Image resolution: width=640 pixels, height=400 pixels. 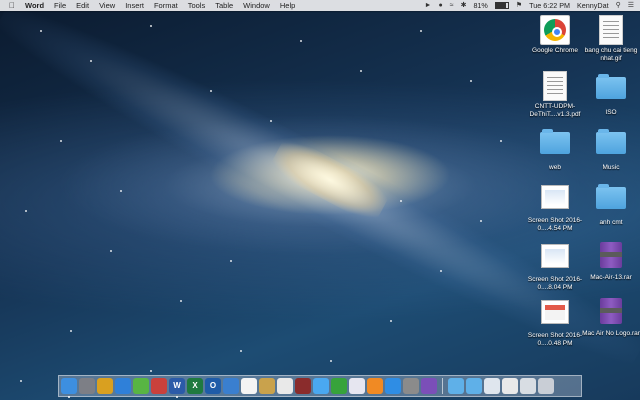 What do you see at coordinates (549, 5) in the screenshot?
I see `clock: Tue 6:22 PM` at bounding box center [549, 5].